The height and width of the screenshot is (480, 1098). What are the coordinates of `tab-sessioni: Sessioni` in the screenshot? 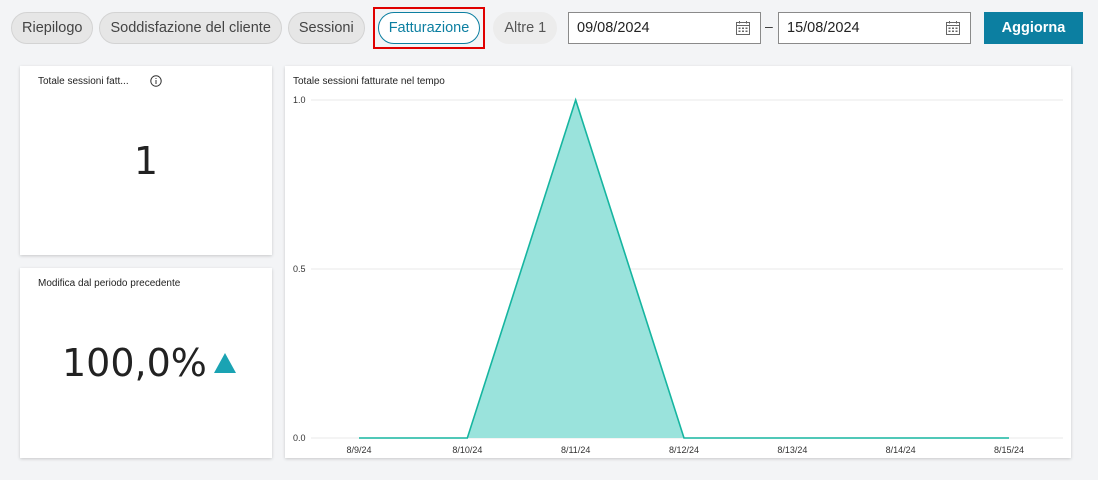 It's located at (326, 28).